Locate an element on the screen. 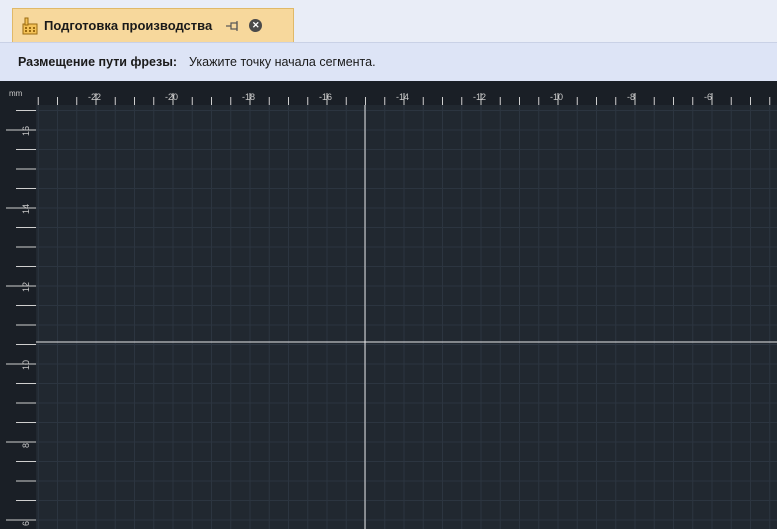 The width and height of the screenshot is (777, 529). document-tab-strip: Подготовка производства ✕ is located at coordinates (388, 21).